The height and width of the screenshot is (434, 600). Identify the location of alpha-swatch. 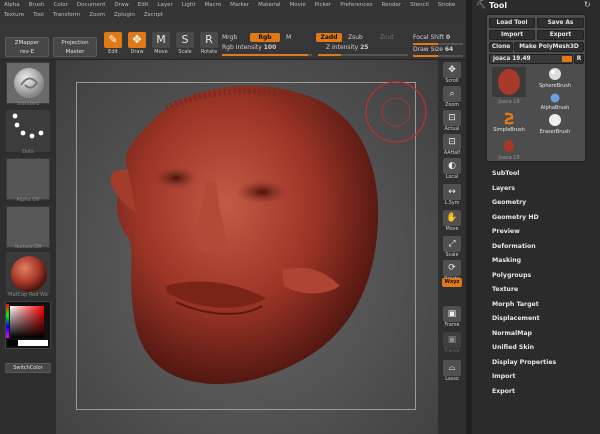
(28, 179).